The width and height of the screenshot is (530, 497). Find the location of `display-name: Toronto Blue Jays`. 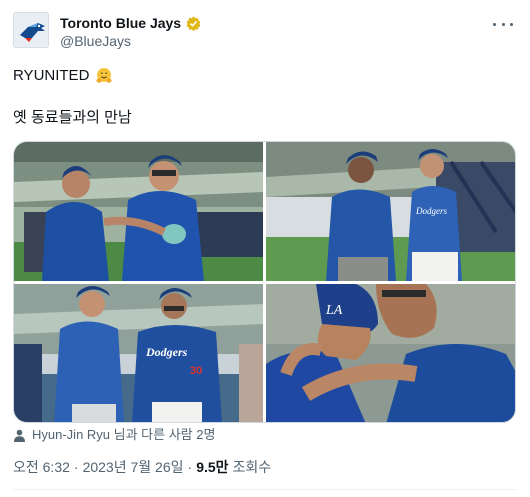

display-name: Toronto Blue Jays is located at coordinates (120, 23).